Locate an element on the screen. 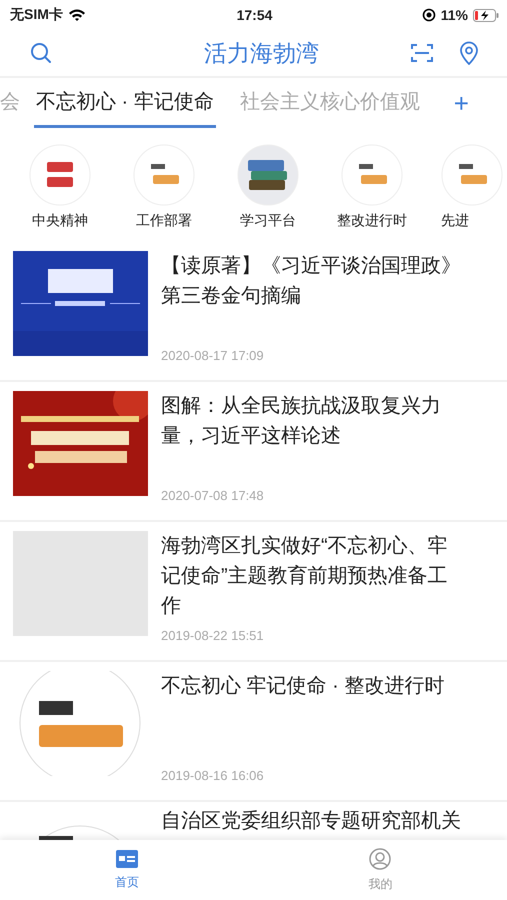 The height and width of the screenshot is (900, 507). search-icon is located at coordinates (41, 53).